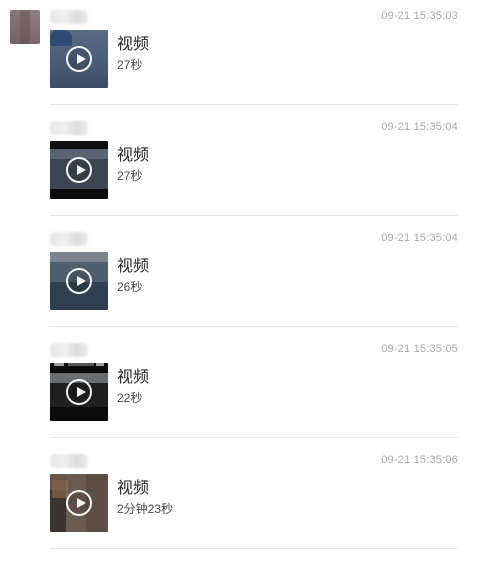 The image size is (480, 563). Describe the element at coordinates (130, 287) in the screenshot. I see `video-duration: 26秒` at that location.